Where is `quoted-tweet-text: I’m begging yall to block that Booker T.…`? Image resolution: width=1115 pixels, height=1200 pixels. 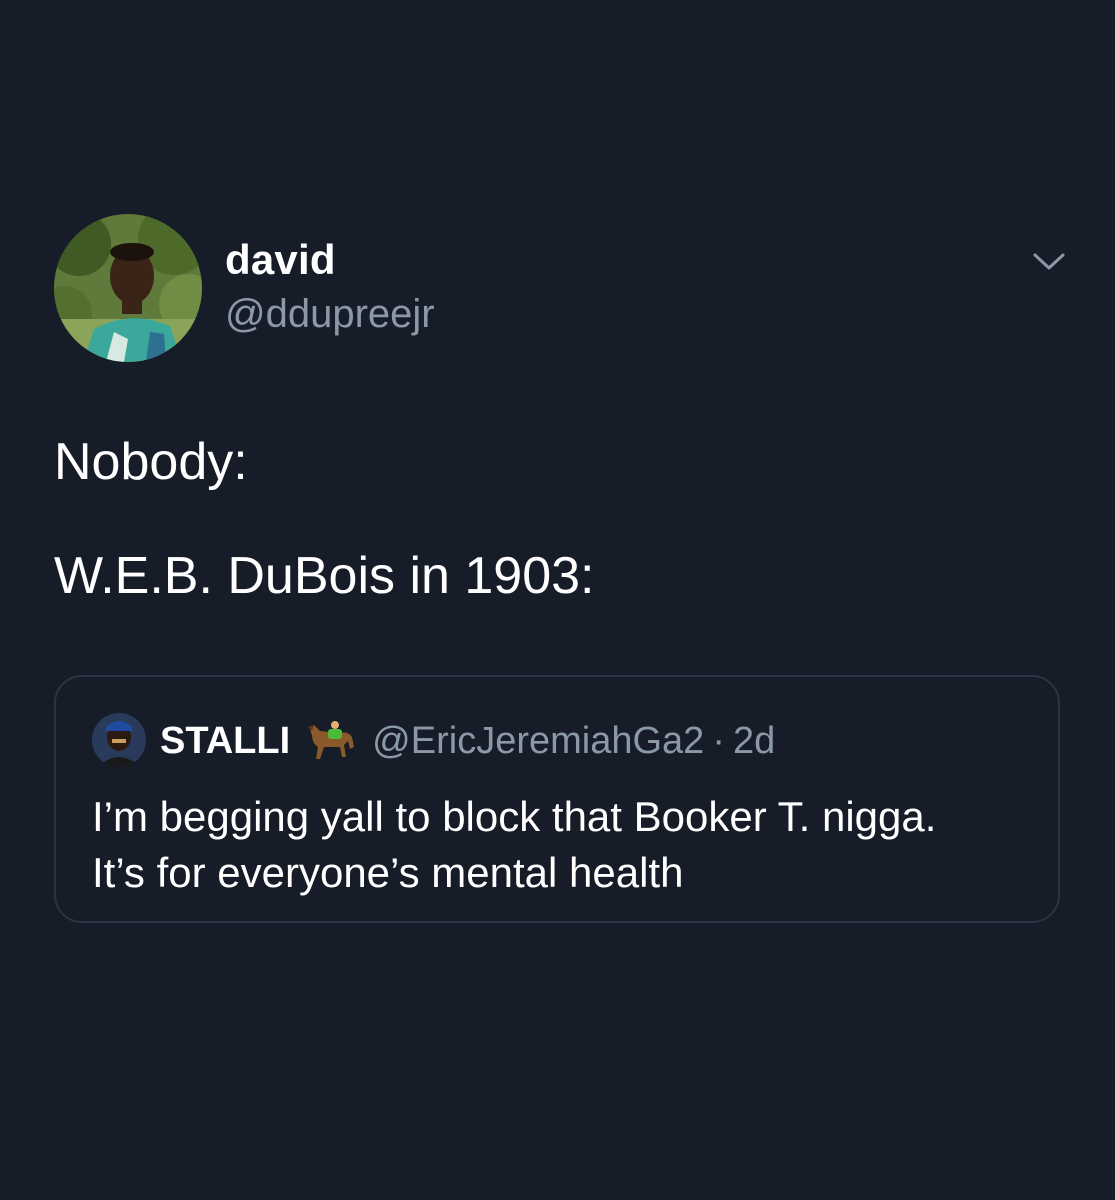 quoted-tweet-text: I’m begging yall to block that Booker T.… is located at coordinates (562, 845).